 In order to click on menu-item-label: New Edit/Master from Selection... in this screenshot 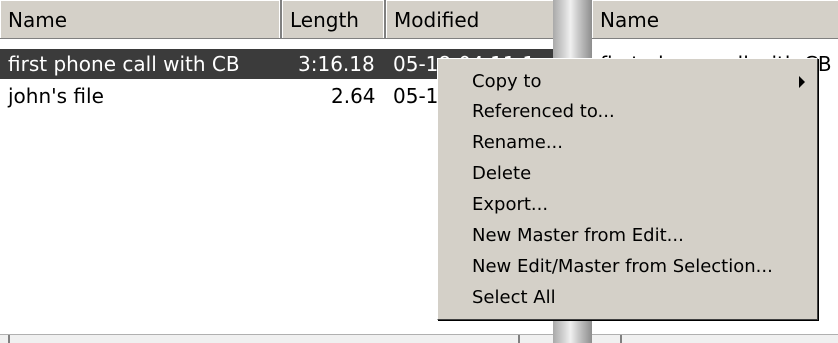, I will do `click(622, 266)`.